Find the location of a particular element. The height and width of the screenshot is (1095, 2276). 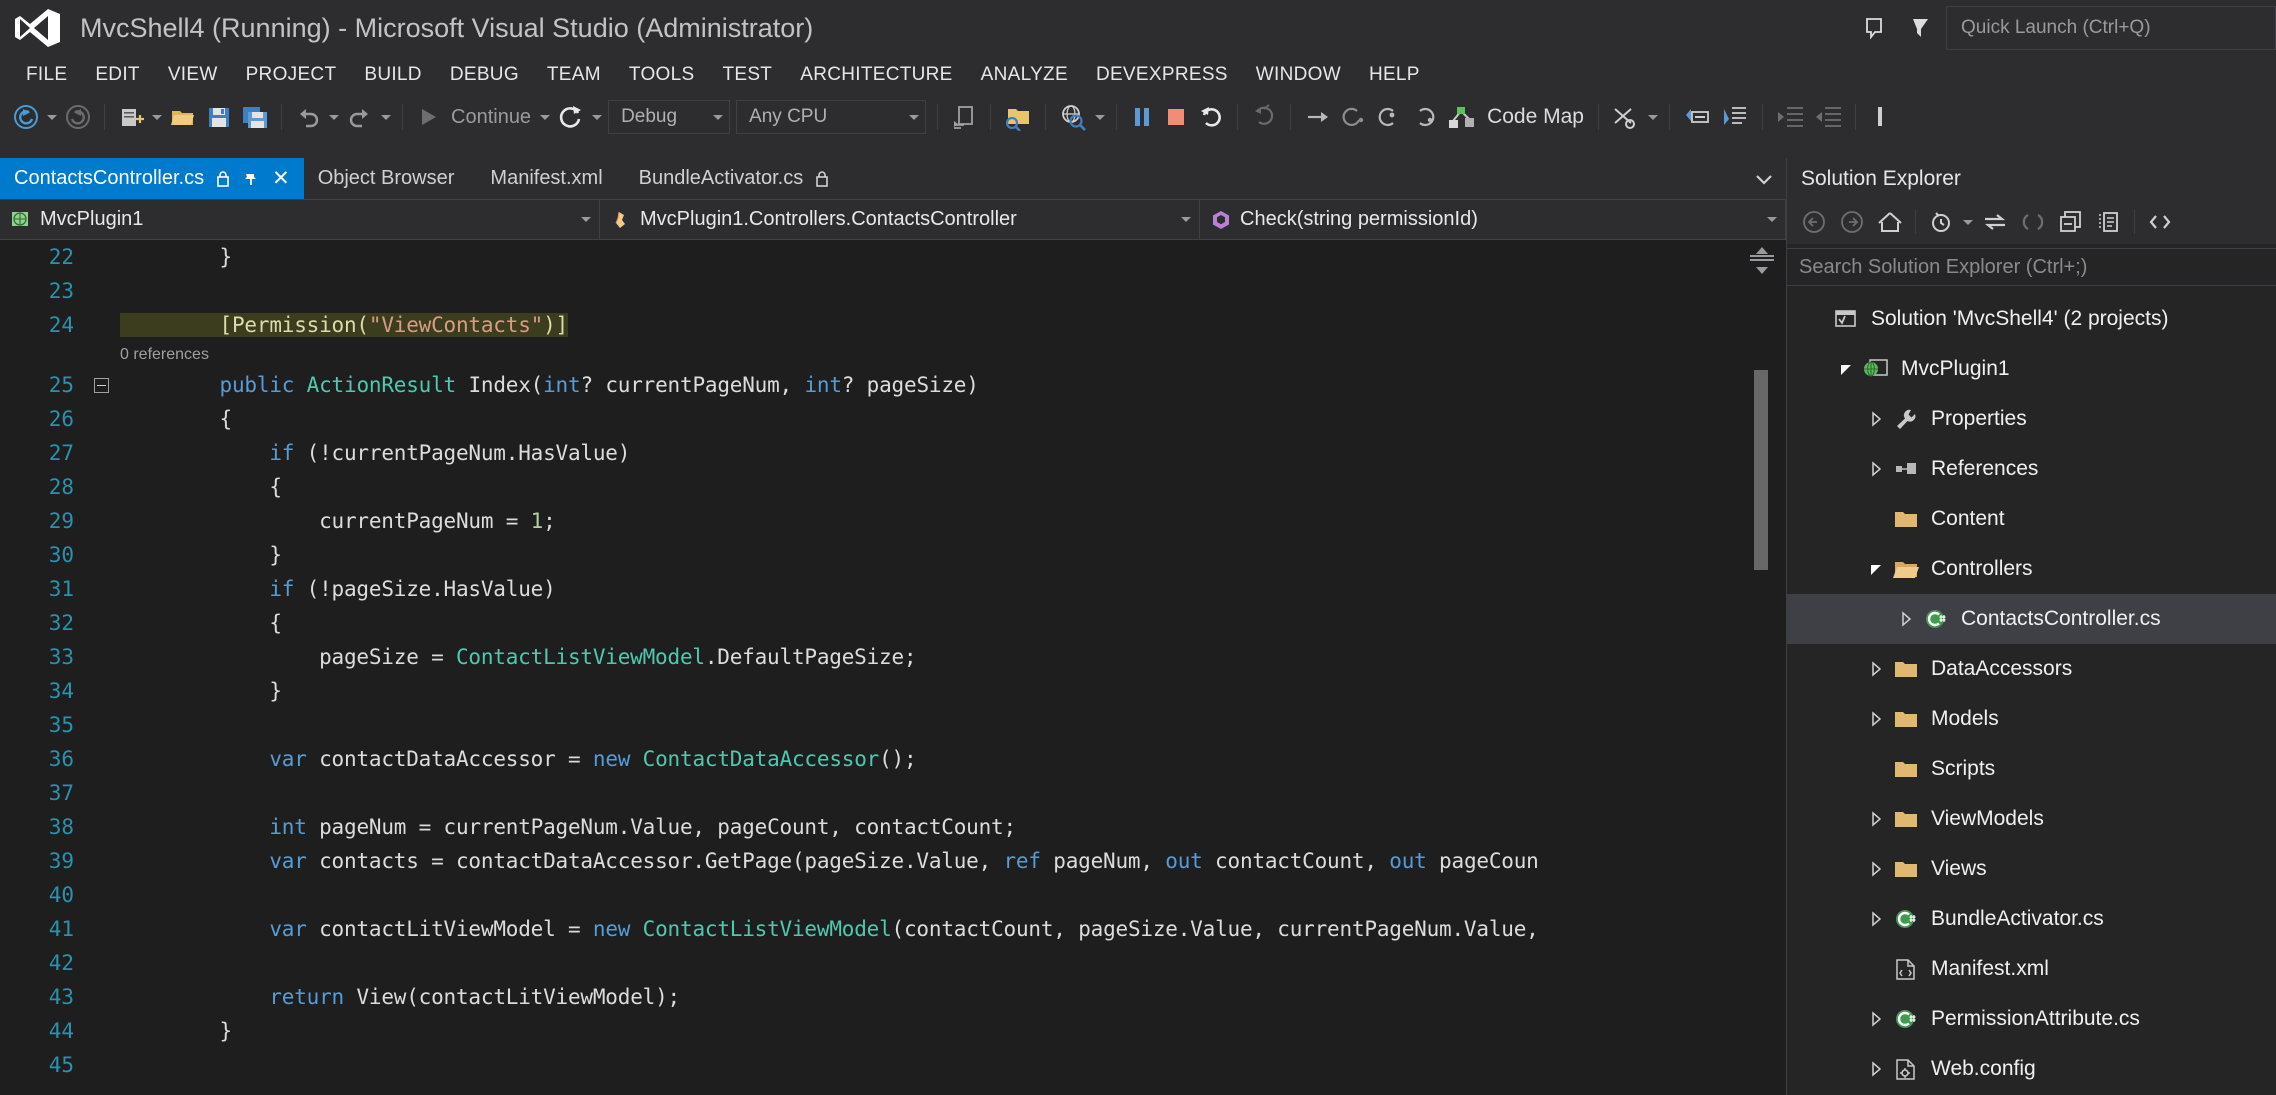

code-line: 24 [Permission("ViewContacts")] is located at coordinates (869, 325).